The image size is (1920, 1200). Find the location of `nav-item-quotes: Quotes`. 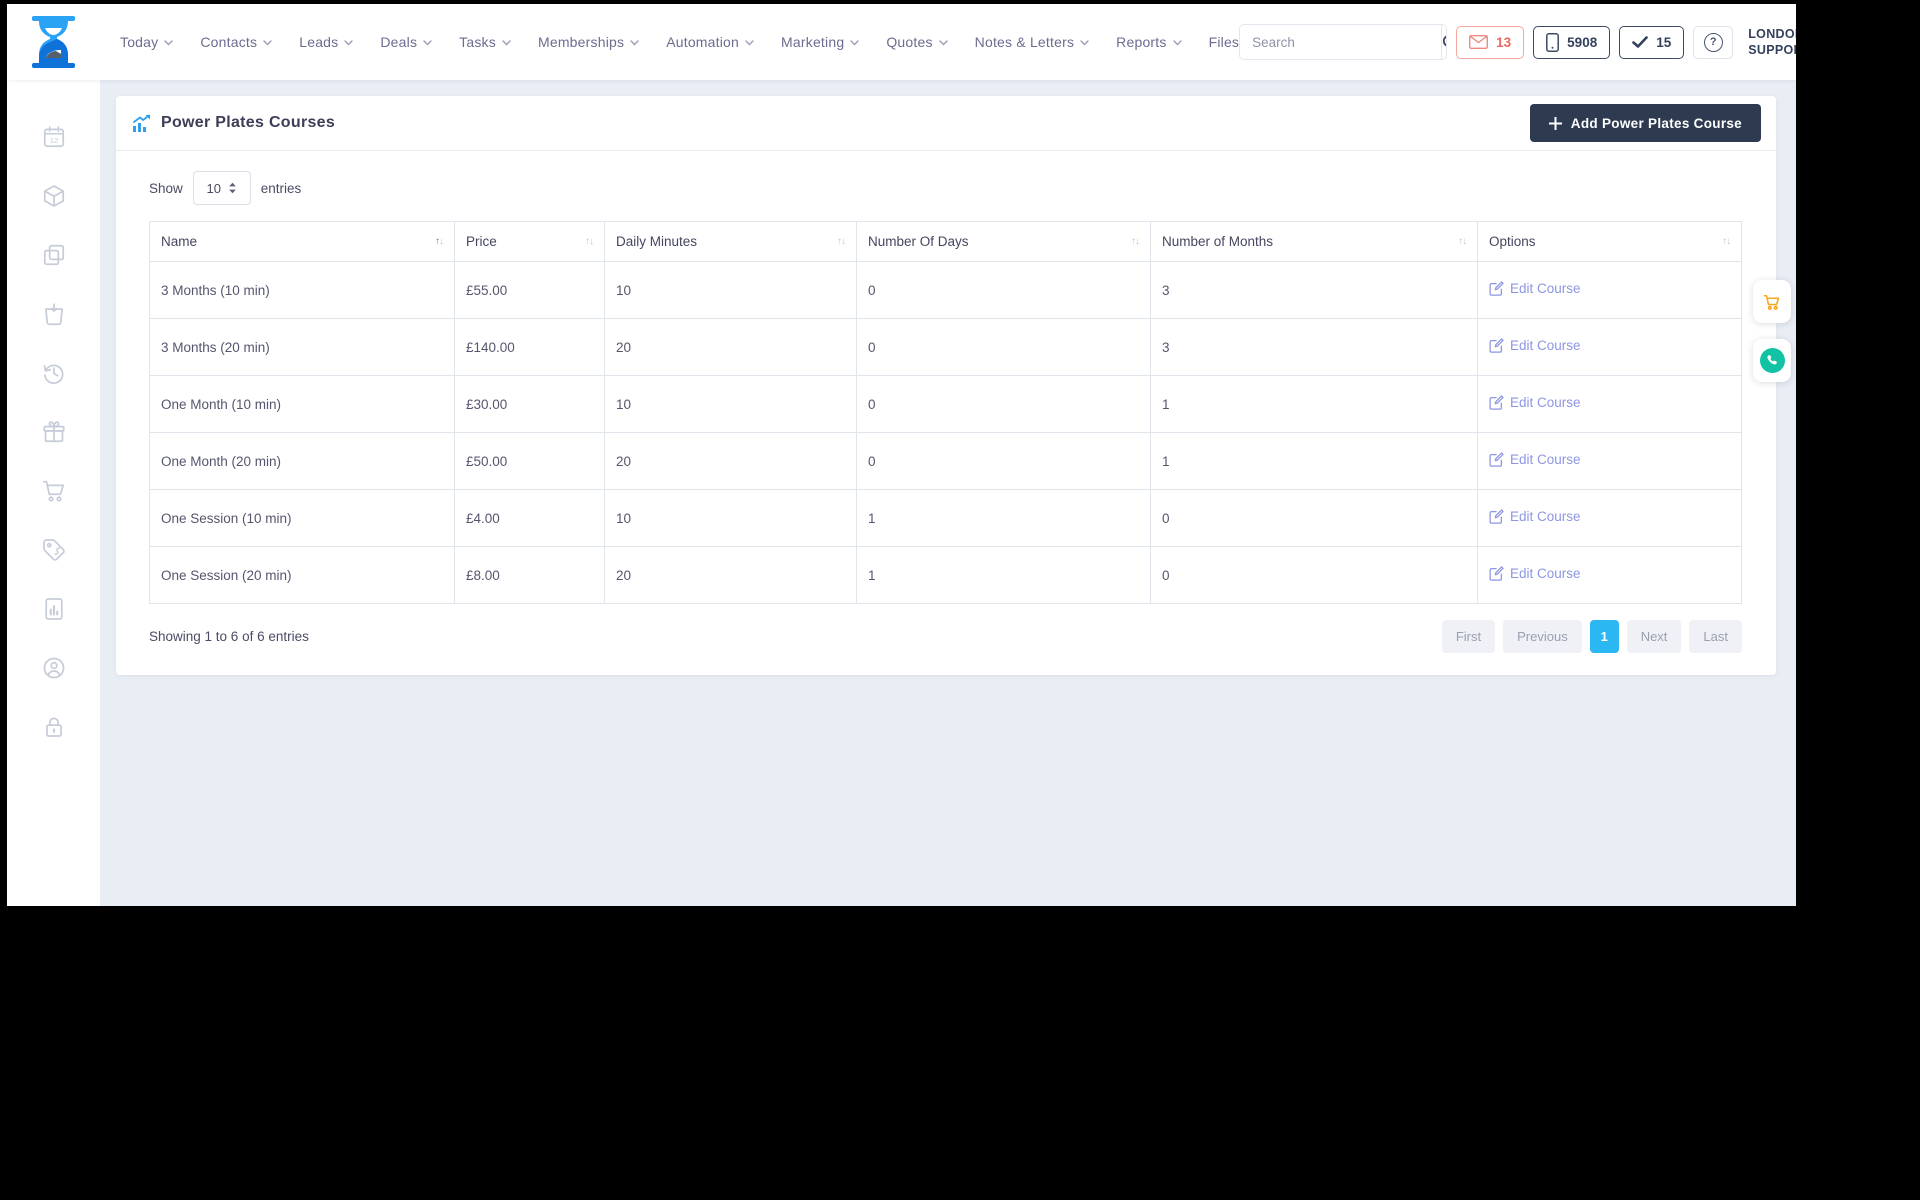

nav-item-quotes: Quotes is located at coordinates (917, 42).